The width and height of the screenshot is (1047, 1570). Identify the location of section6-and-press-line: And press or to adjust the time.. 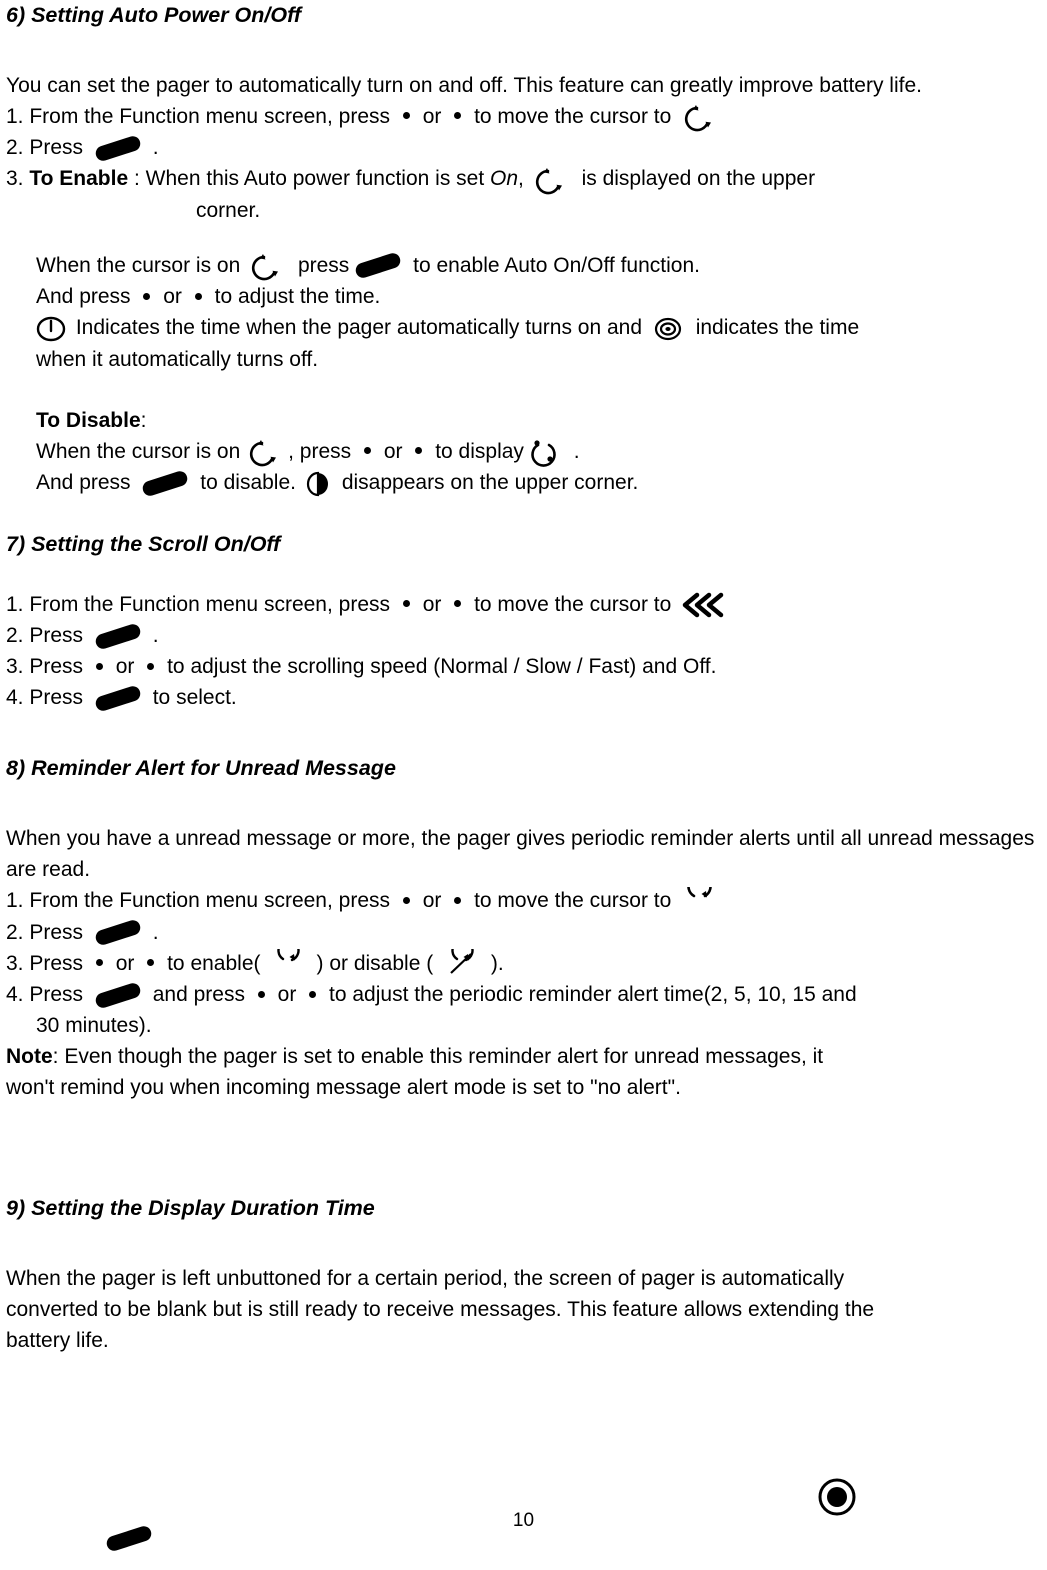
(523, 296).